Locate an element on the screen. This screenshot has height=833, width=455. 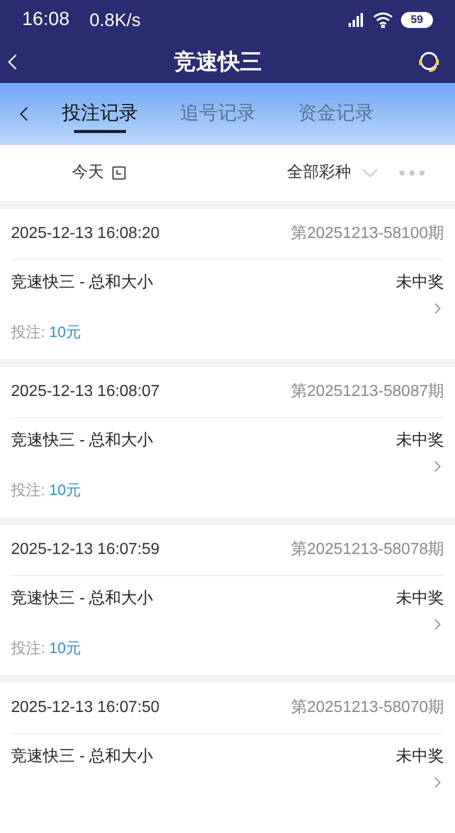
tab: 投注记录 is located at coordinates (100, 114).